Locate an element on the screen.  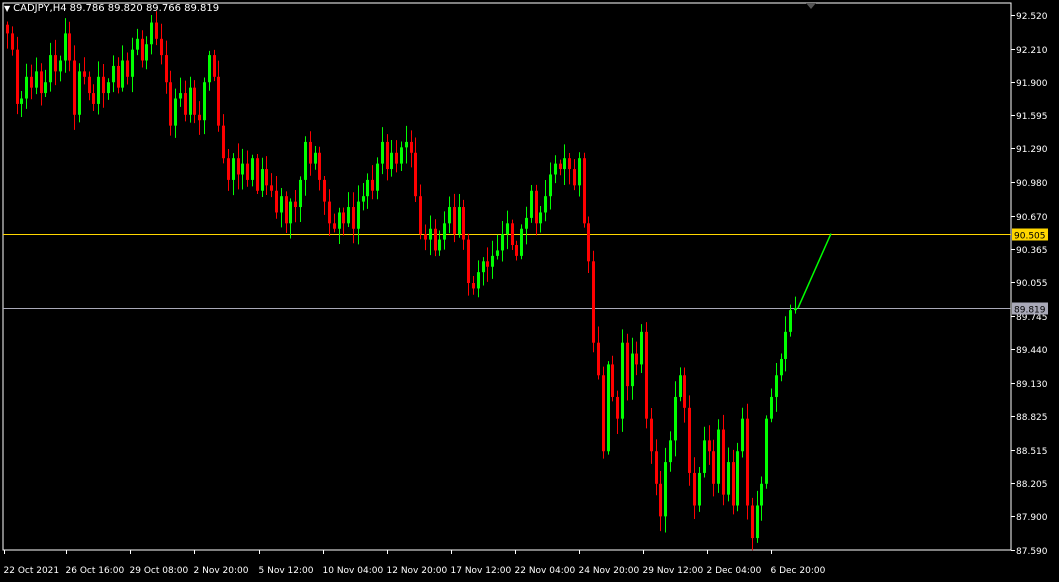
x-tick-label: 29 Nov 12:00 is located at coordinates (673, 571).